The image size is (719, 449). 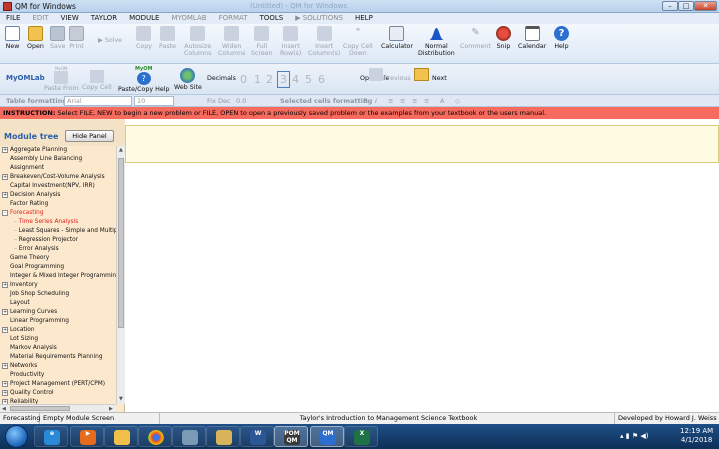 I want to click on fix-dec-label: Fix Dec, so click(x=219, y=101).